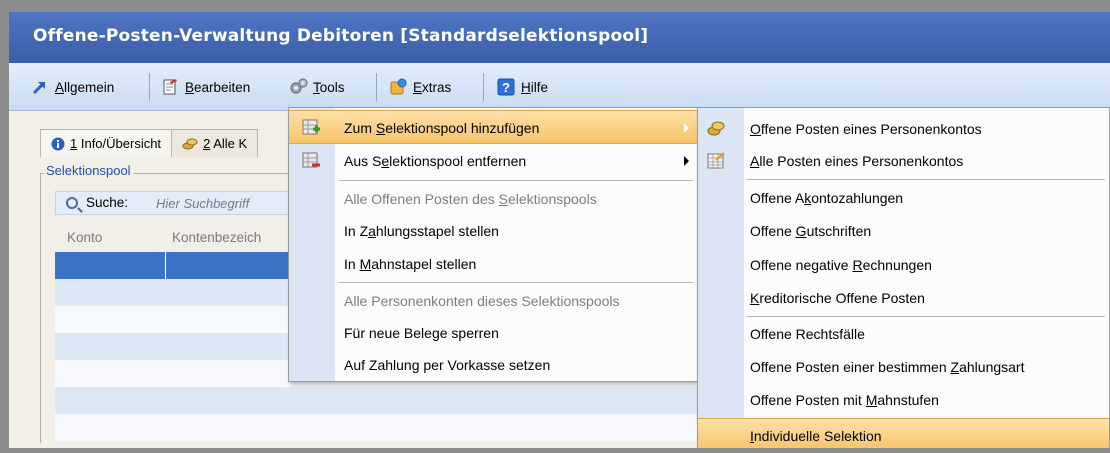 Image resolution: width=1110 pixels, height=453 pixels. I want to click on edit-icon, so click(170, 87).